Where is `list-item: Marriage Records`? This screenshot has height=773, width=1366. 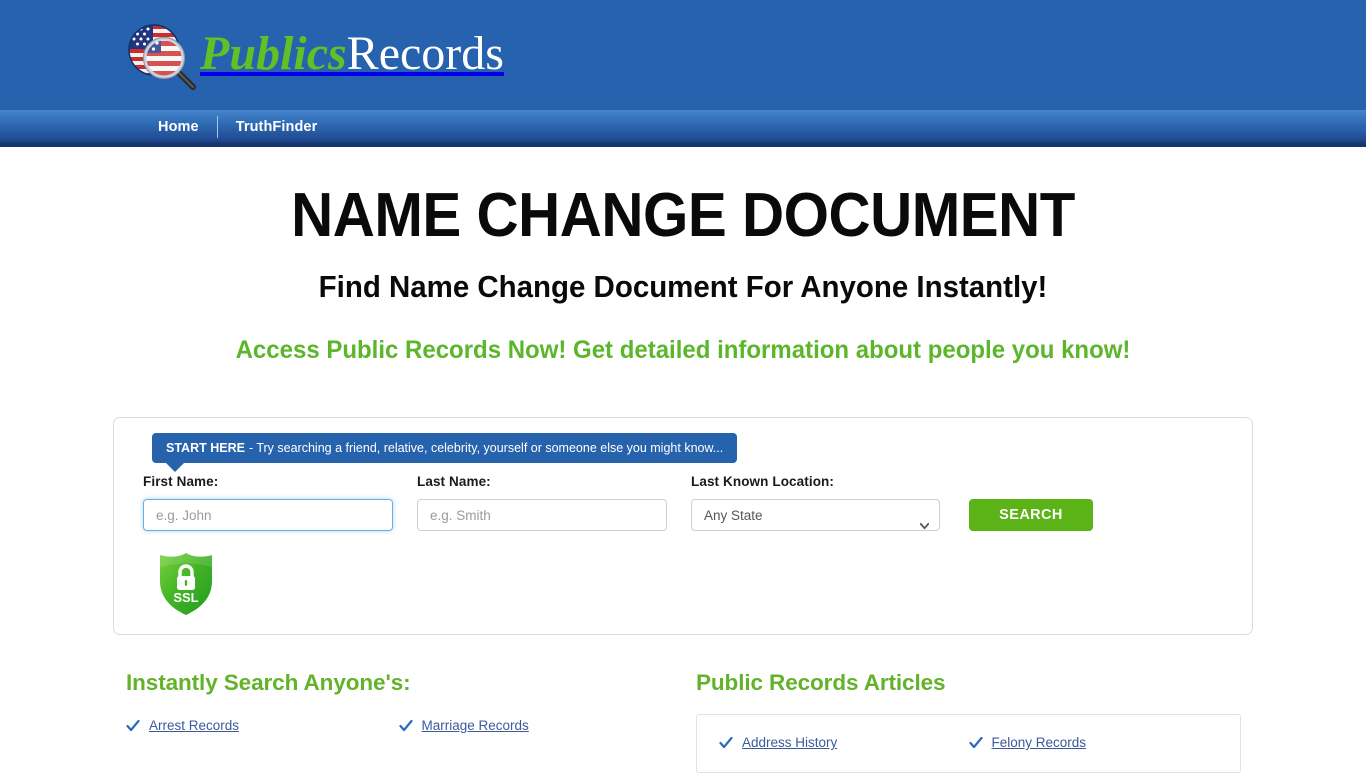 list-item: Marriage Records is located at coordinates (535, 725).